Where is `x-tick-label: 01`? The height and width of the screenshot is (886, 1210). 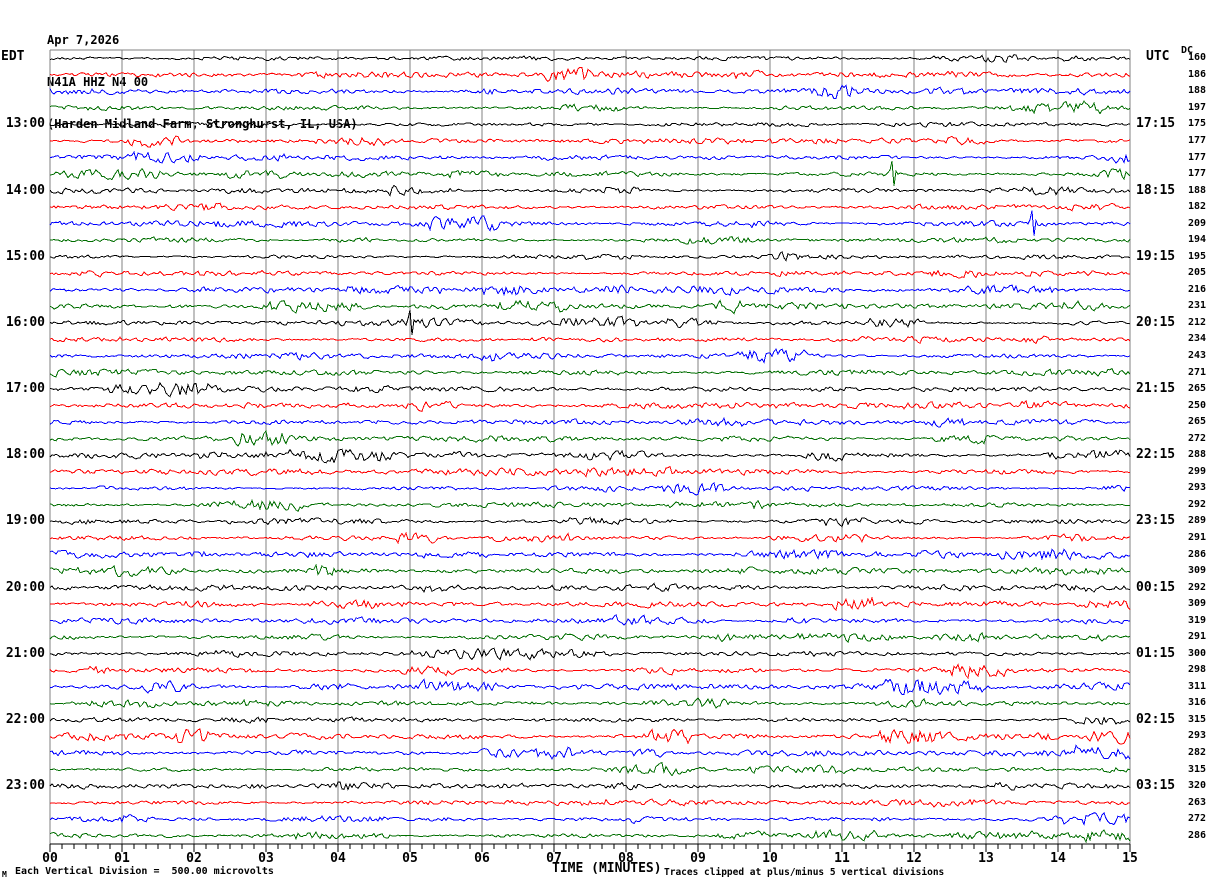
x-tick-label: 01 is located at coordinates (122, 858).